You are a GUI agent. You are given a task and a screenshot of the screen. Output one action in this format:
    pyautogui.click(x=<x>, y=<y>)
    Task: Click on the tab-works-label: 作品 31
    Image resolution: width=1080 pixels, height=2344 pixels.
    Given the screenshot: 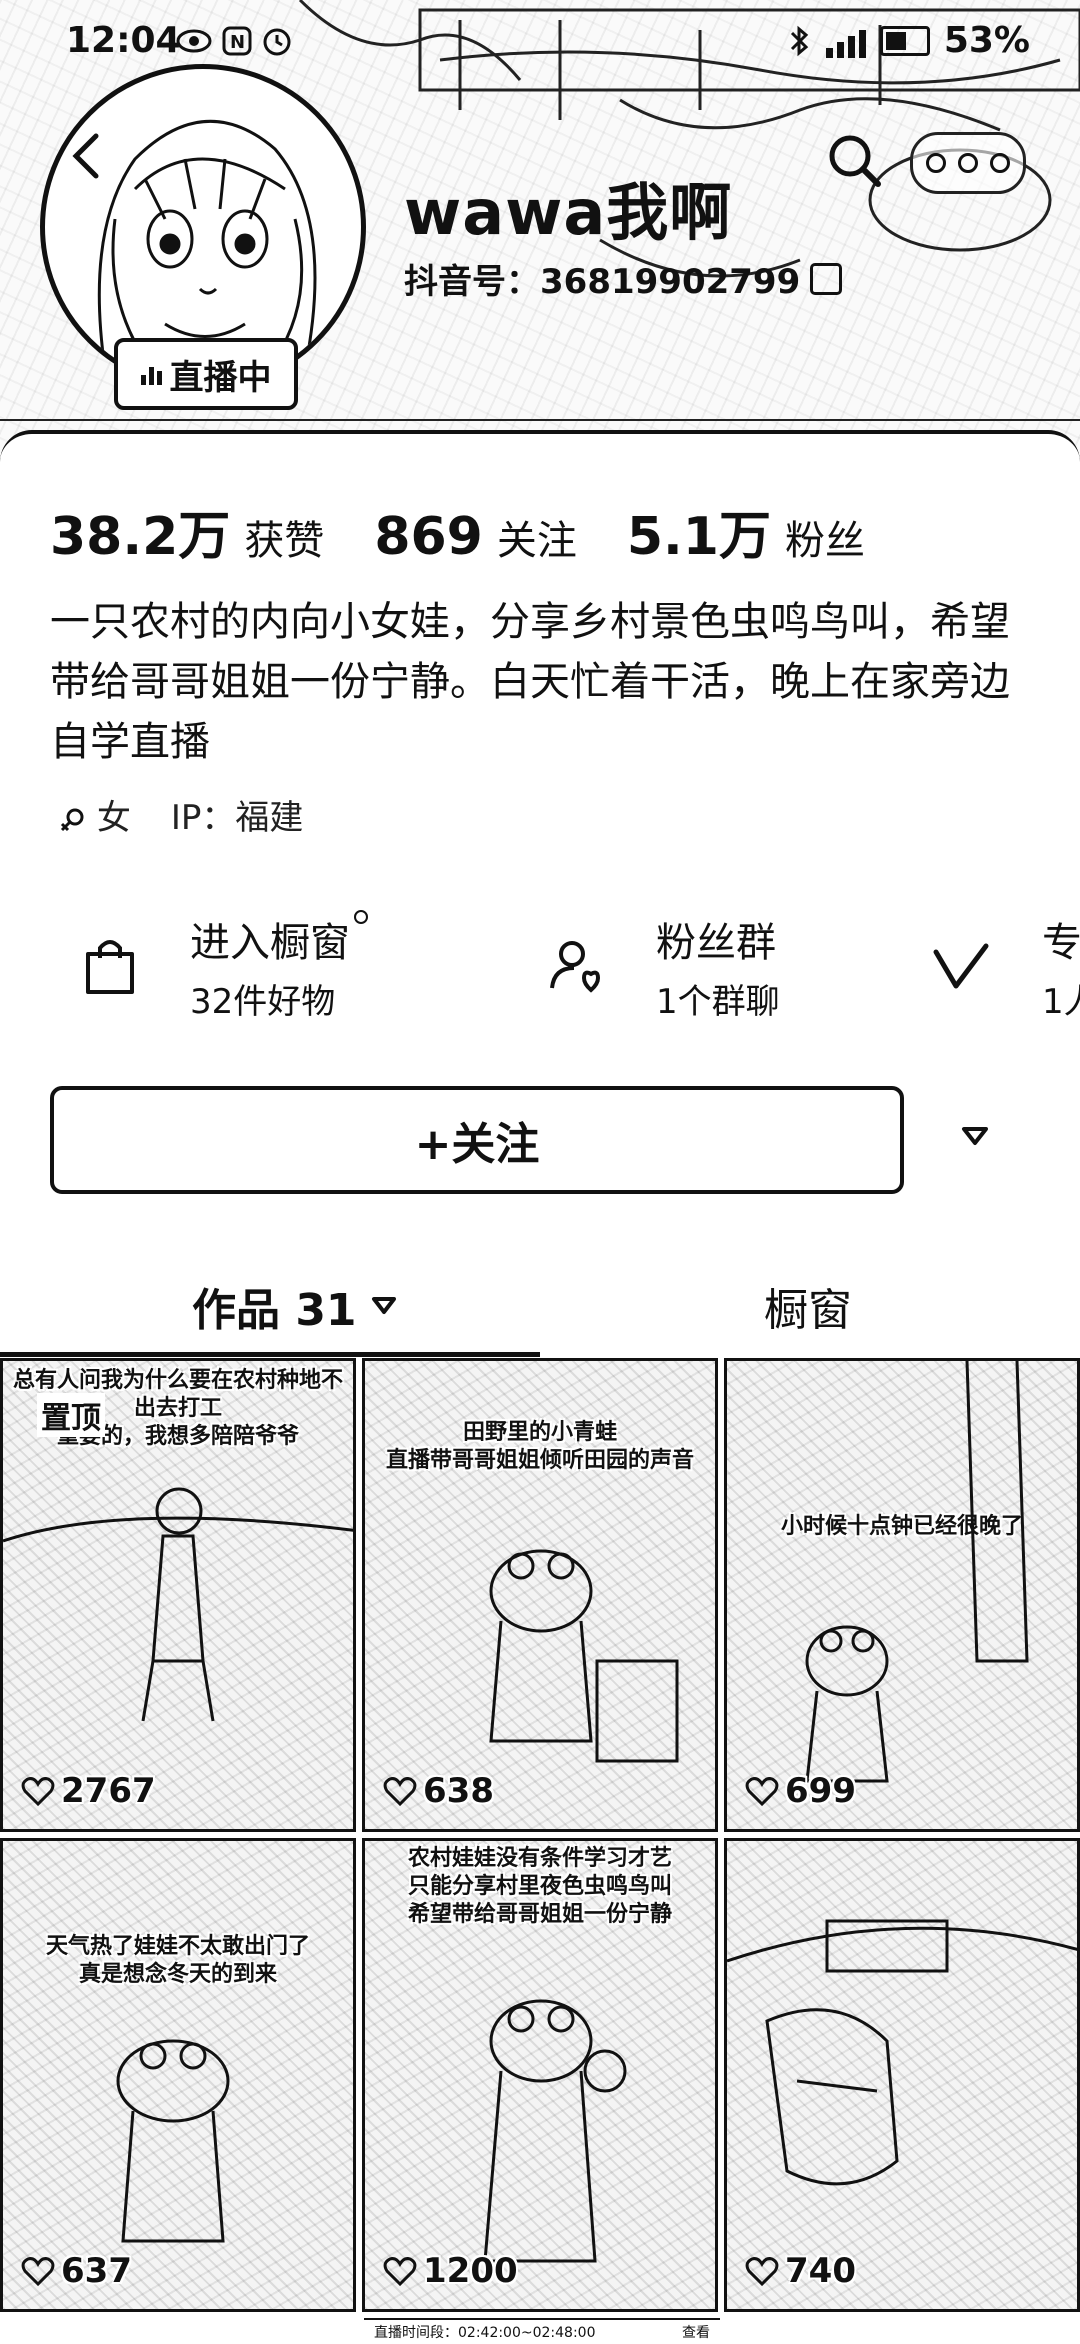 What is the action you would take?
    pyautogui.click(x=274, y=1310)
    